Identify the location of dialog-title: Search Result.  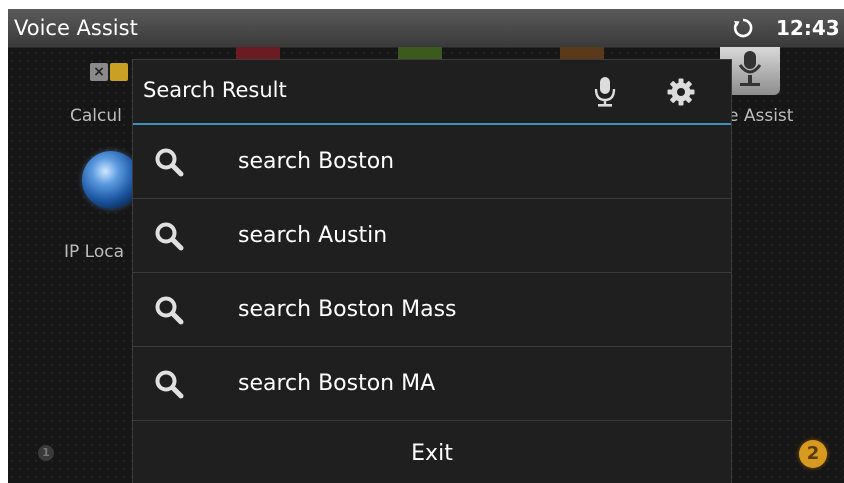
(215, 90).